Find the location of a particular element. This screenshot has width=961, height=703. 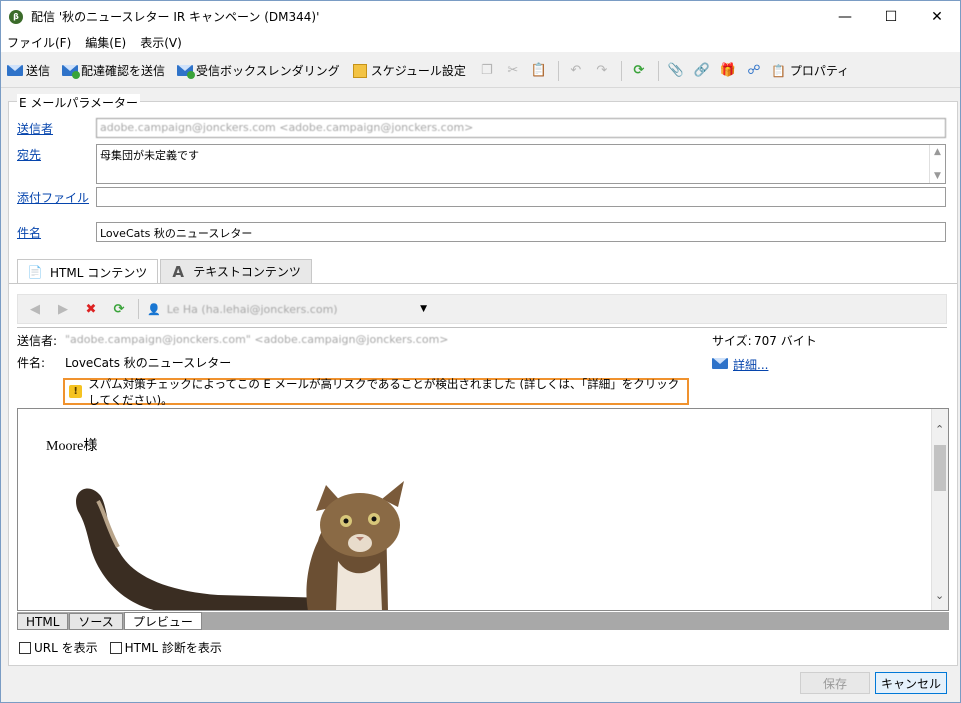

tracking-icon: ☍ is located at coordinates (754, 71).